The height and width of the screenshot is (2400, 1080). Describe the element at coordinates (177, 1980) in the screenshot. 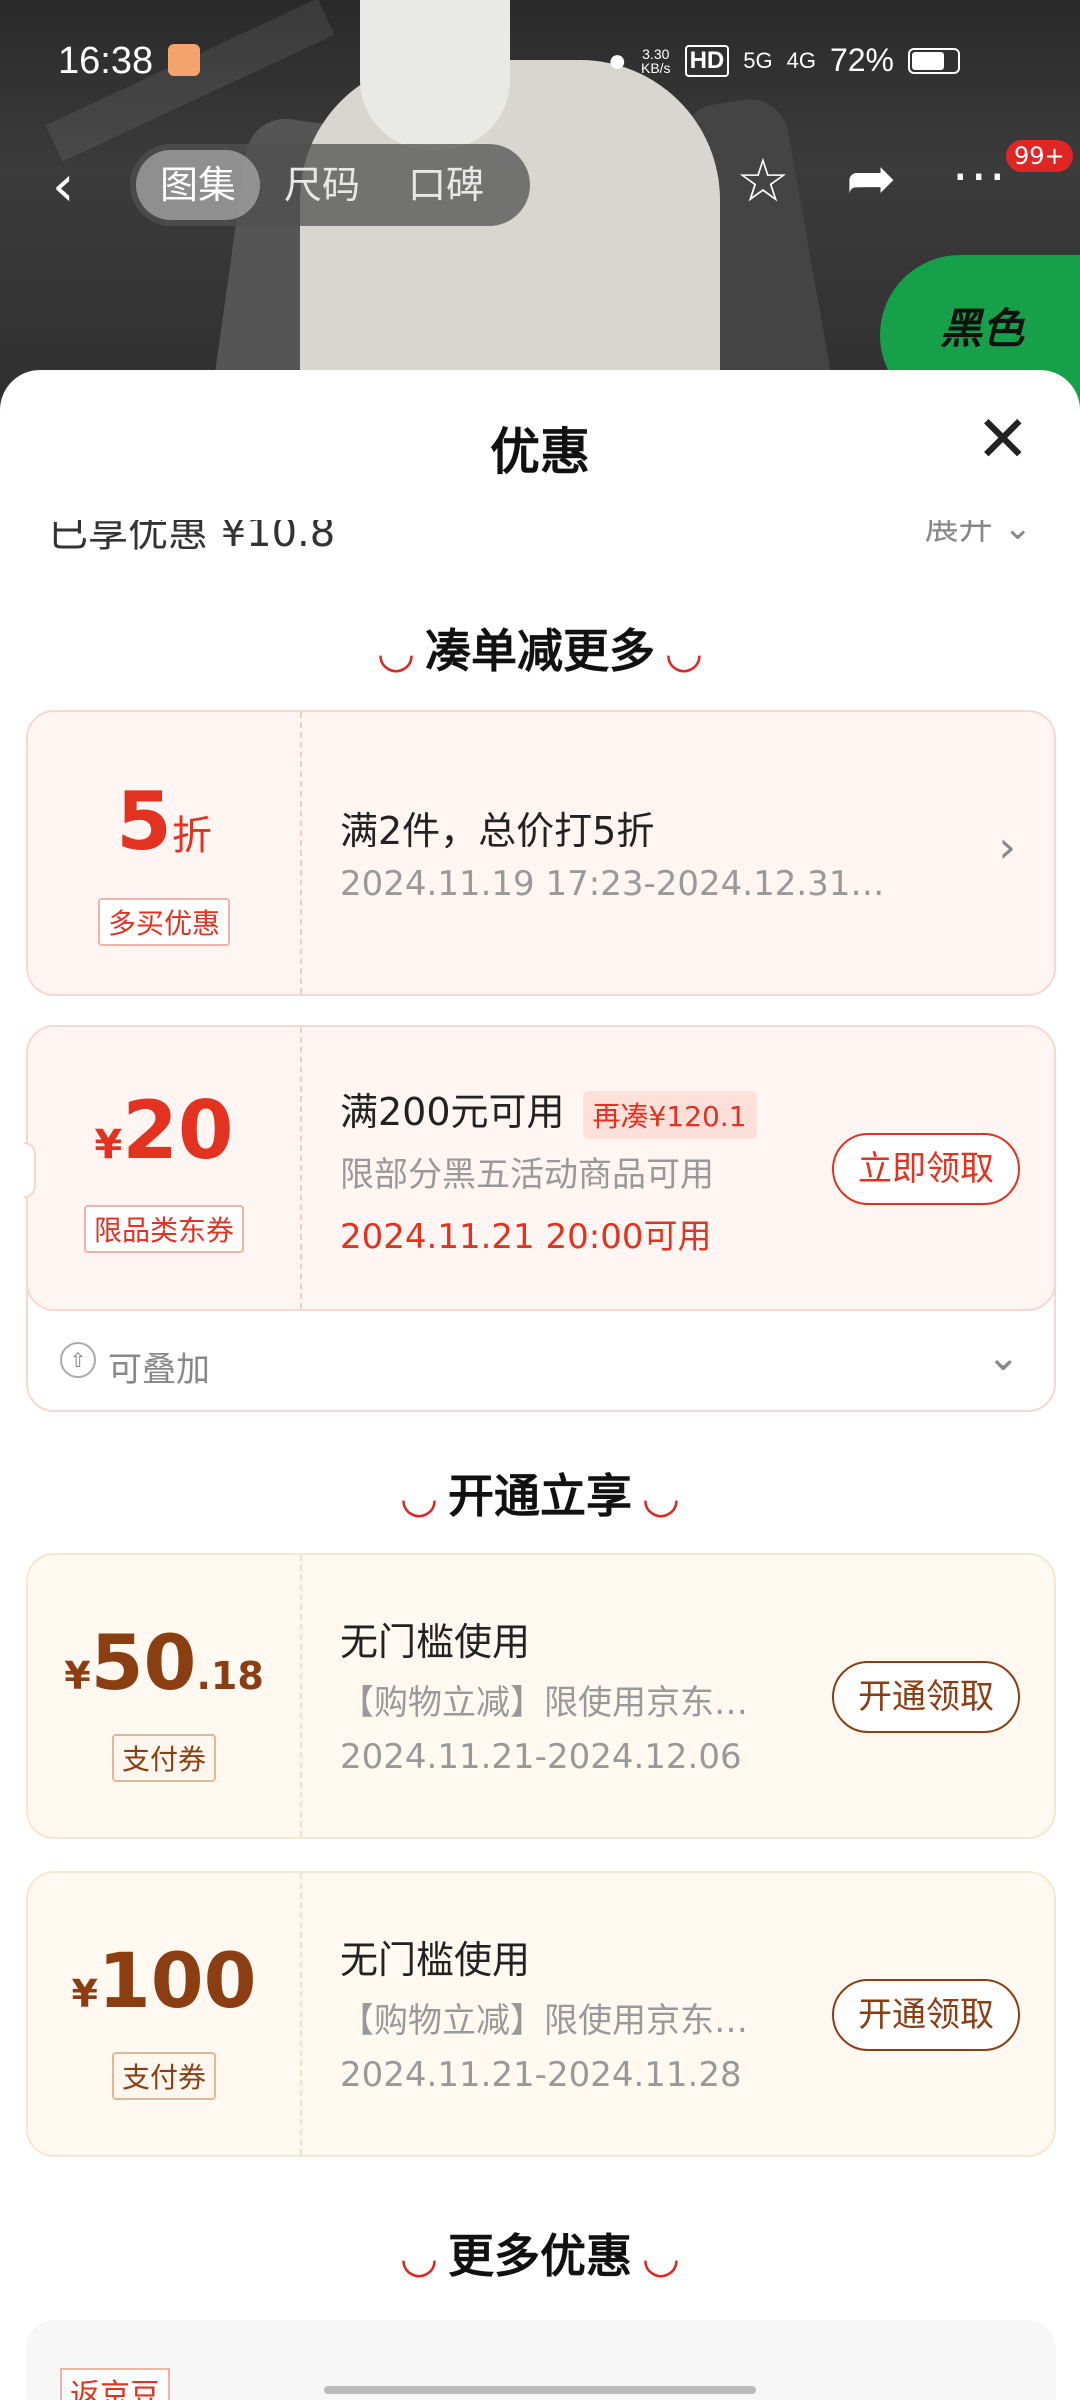

I see `pay-coupon-100-amount: 100` at that location.